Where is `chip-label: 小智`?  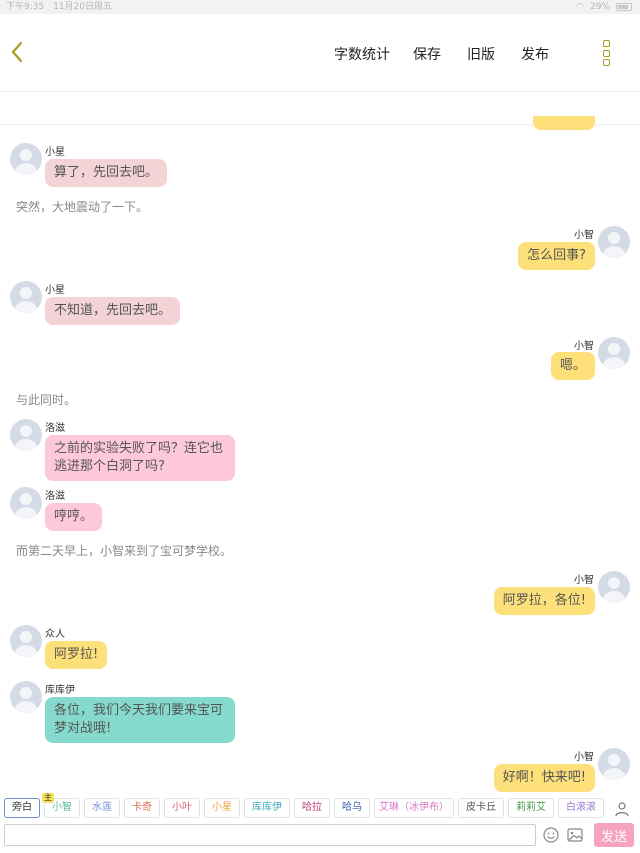
chip-label: 小智 is located at coordinates (62, 807).